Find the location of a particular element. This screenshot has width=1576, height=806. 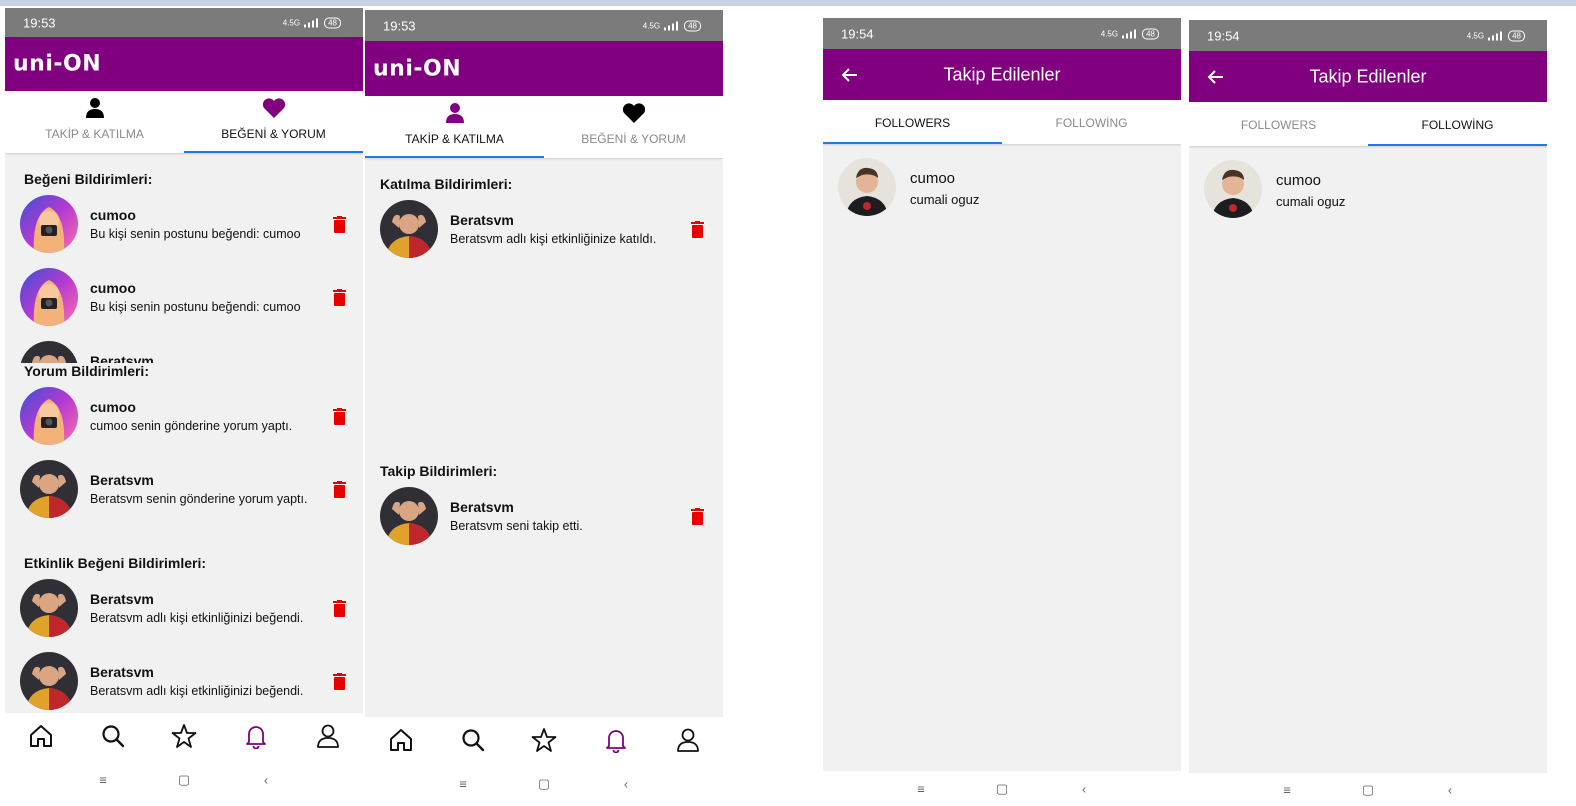

network-label: 4.5G is located at coordinates (651, 25).